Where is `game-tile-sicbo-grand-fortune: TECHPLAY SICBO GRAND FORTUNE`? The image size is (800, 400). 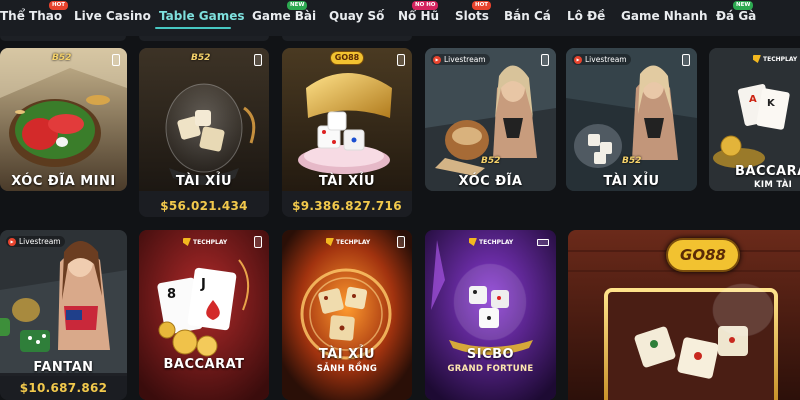 game-tile-sicbo-grand-fortune: TECHPLAY SICBO GRAND FORTUNE is located at coordinates (490, 315).